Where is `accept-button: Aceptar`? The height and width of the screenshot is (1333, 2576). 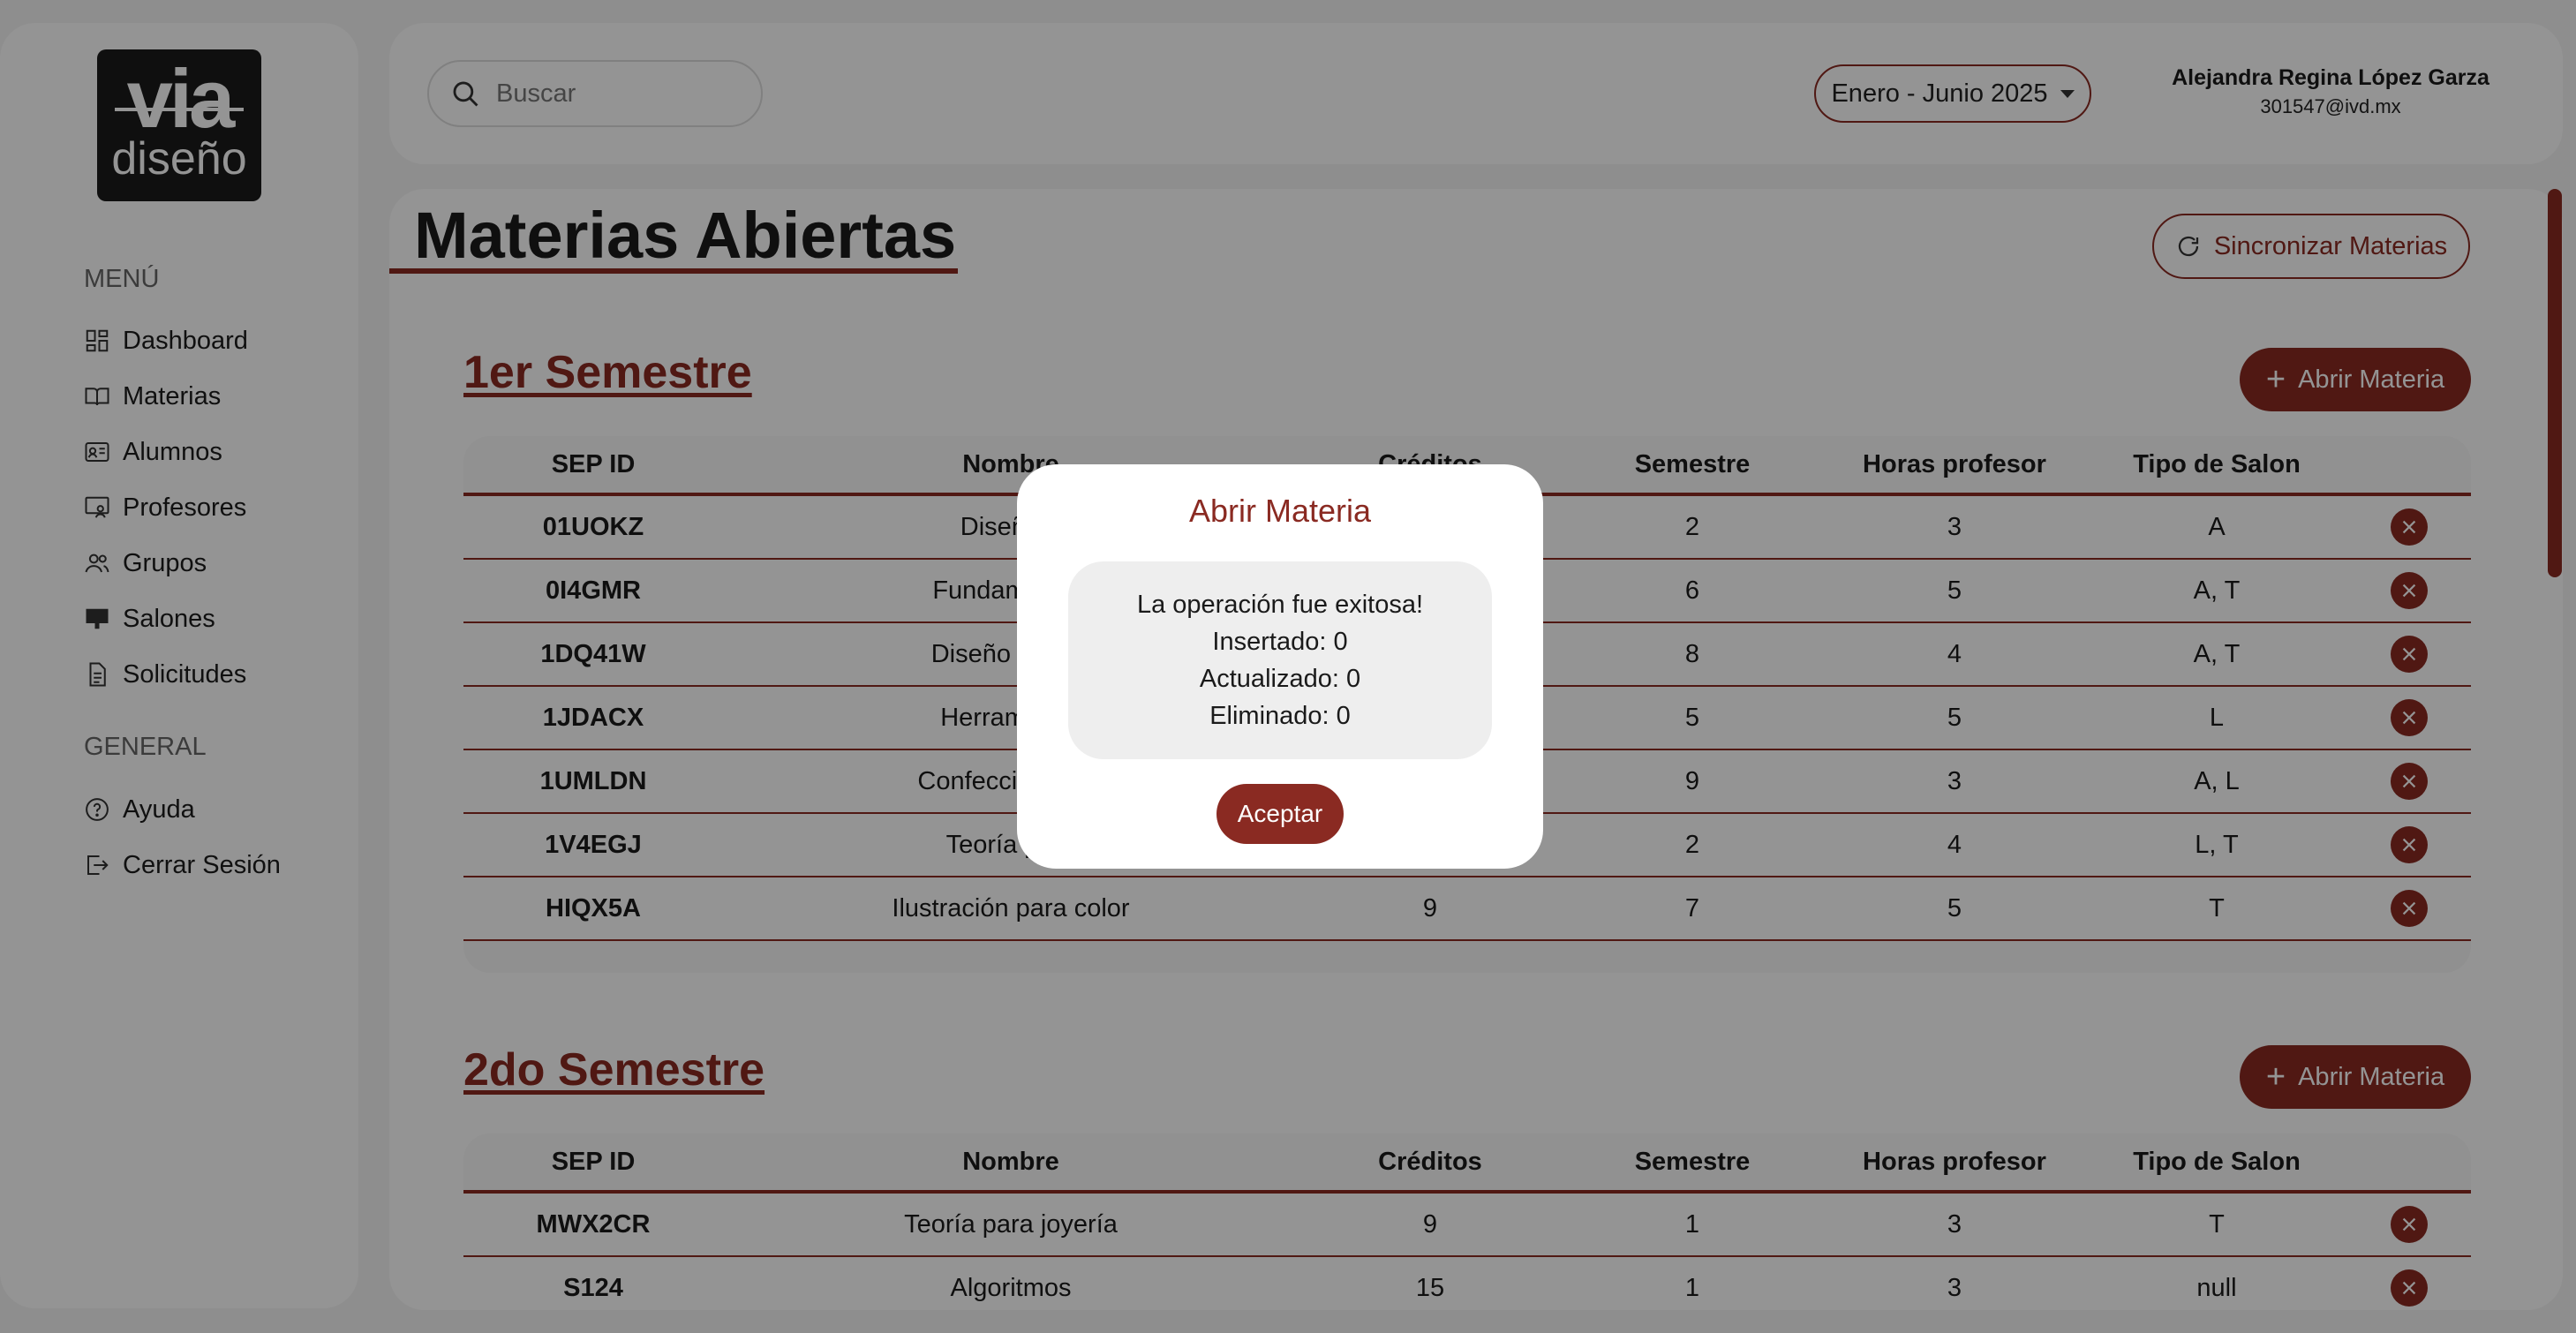
accept-button: Aceptar is located at coordinates (1280, 814).